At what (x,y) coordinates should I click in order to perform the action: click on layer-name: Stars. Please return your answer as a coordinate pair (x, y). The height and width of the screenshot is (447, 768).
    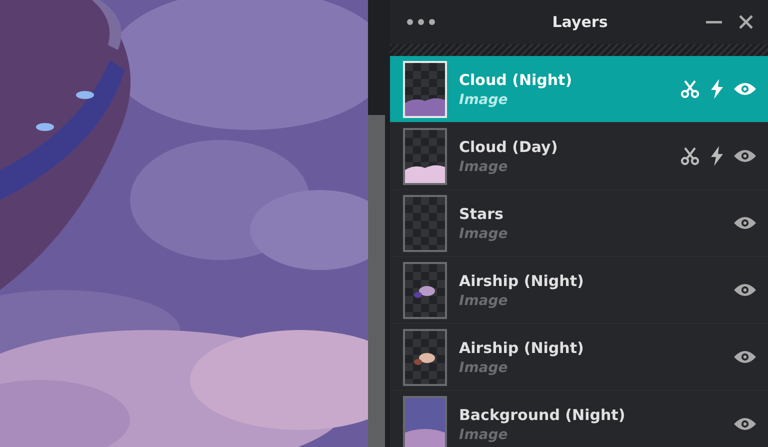
    Looking at the image, I should click on (481, 213).